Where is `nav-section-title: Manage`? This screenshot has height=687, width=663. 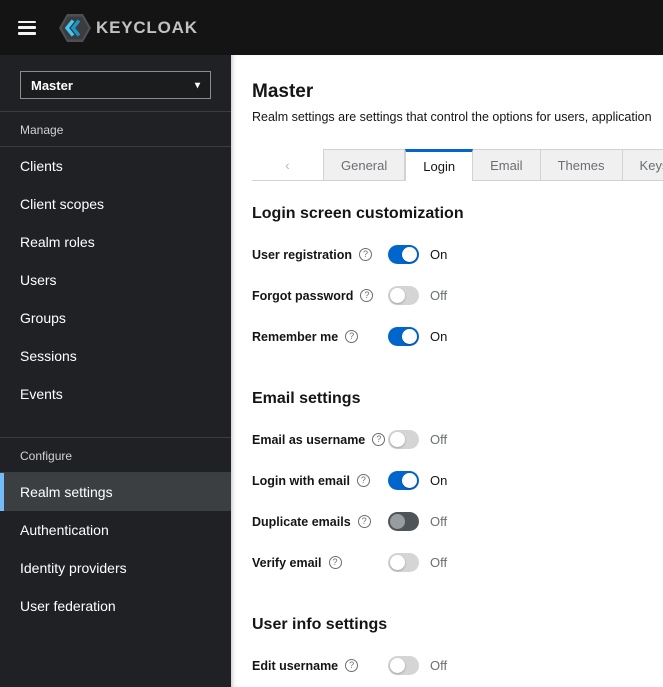
nav-section-title: Manage is located at coordinates (42, 130).